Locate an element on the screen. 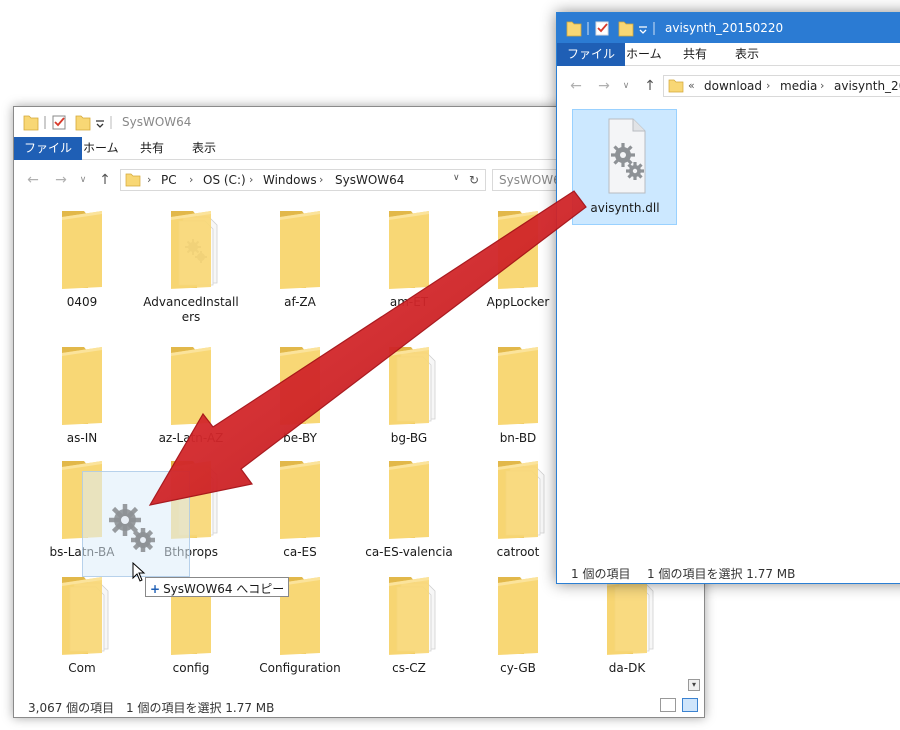  folder-label: 0409 is located at coordinates (82, 302).